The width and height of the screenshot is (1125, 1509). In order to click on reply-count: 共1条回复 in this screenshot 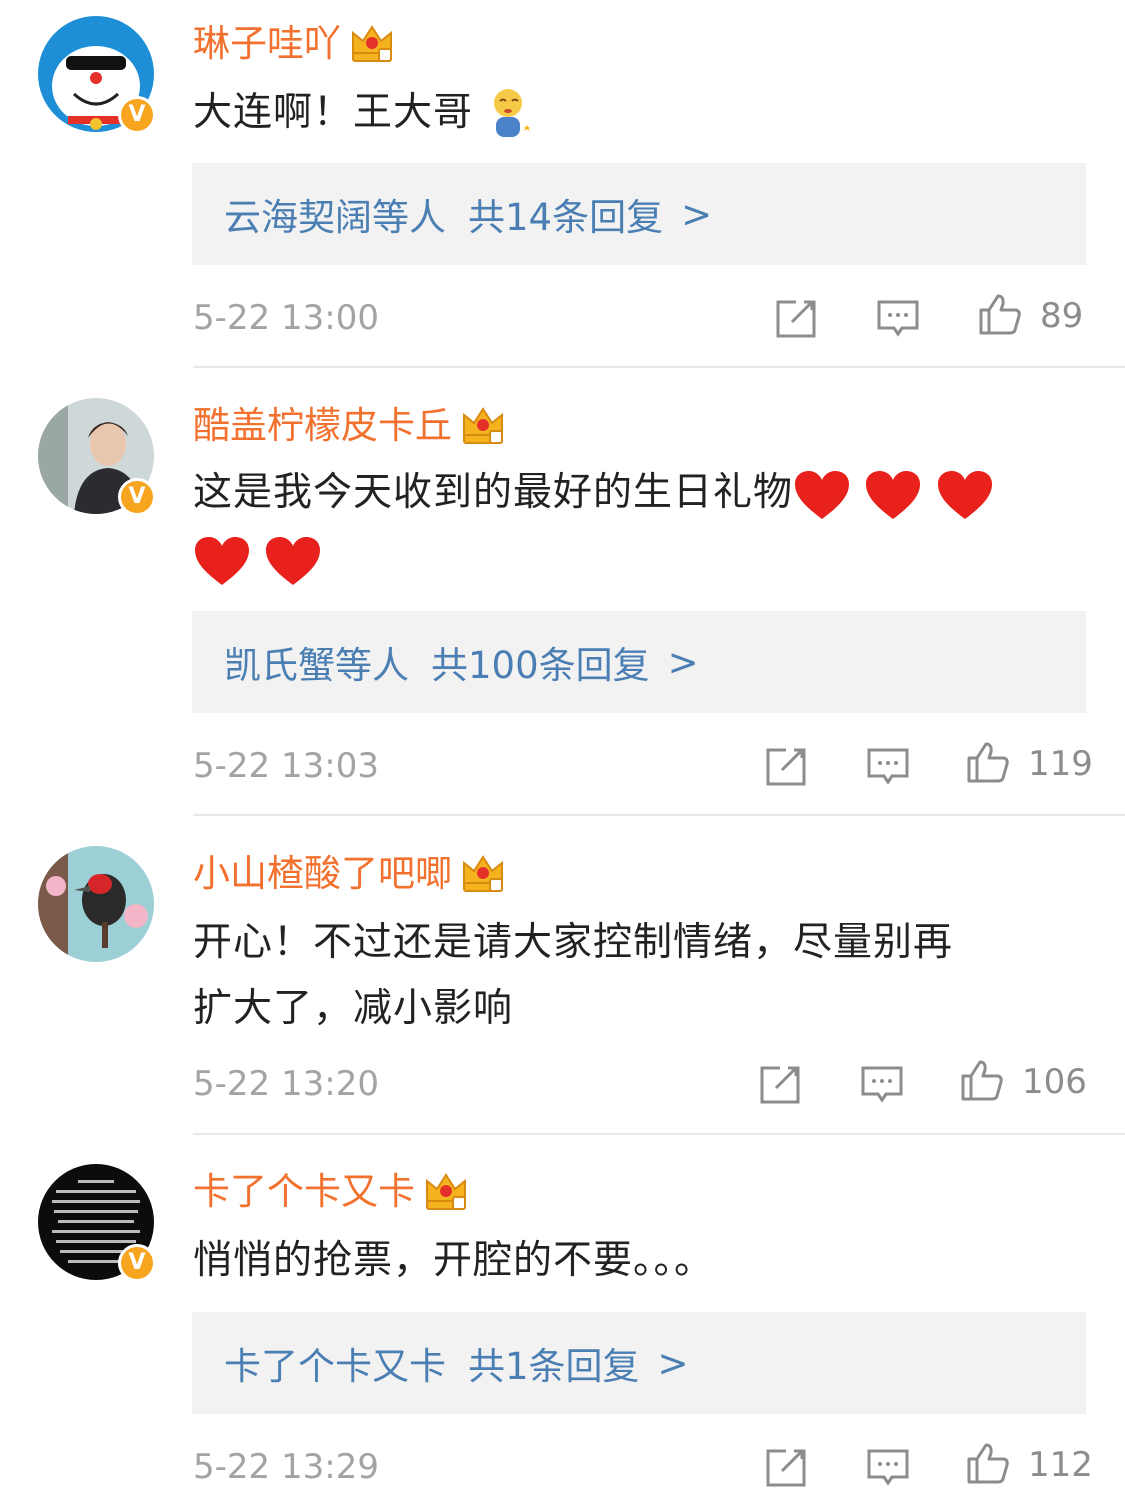, I will do `click(554, 1366)`.